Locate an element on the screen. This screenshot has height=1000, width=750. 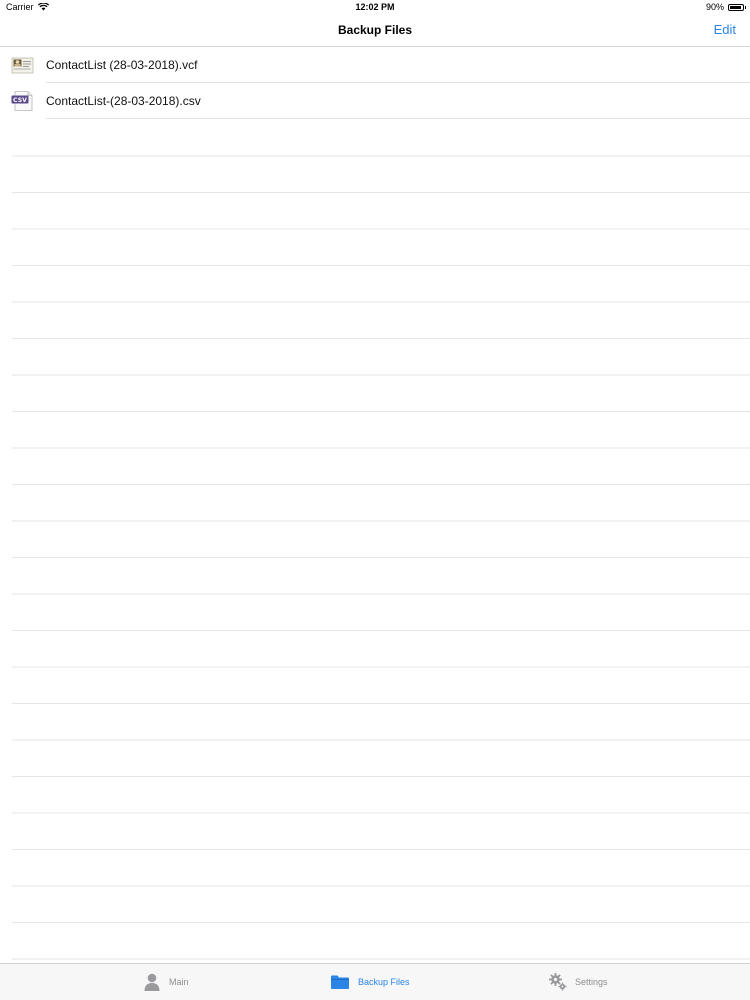
vcf-file-icon is located at coordinates (22, 65).